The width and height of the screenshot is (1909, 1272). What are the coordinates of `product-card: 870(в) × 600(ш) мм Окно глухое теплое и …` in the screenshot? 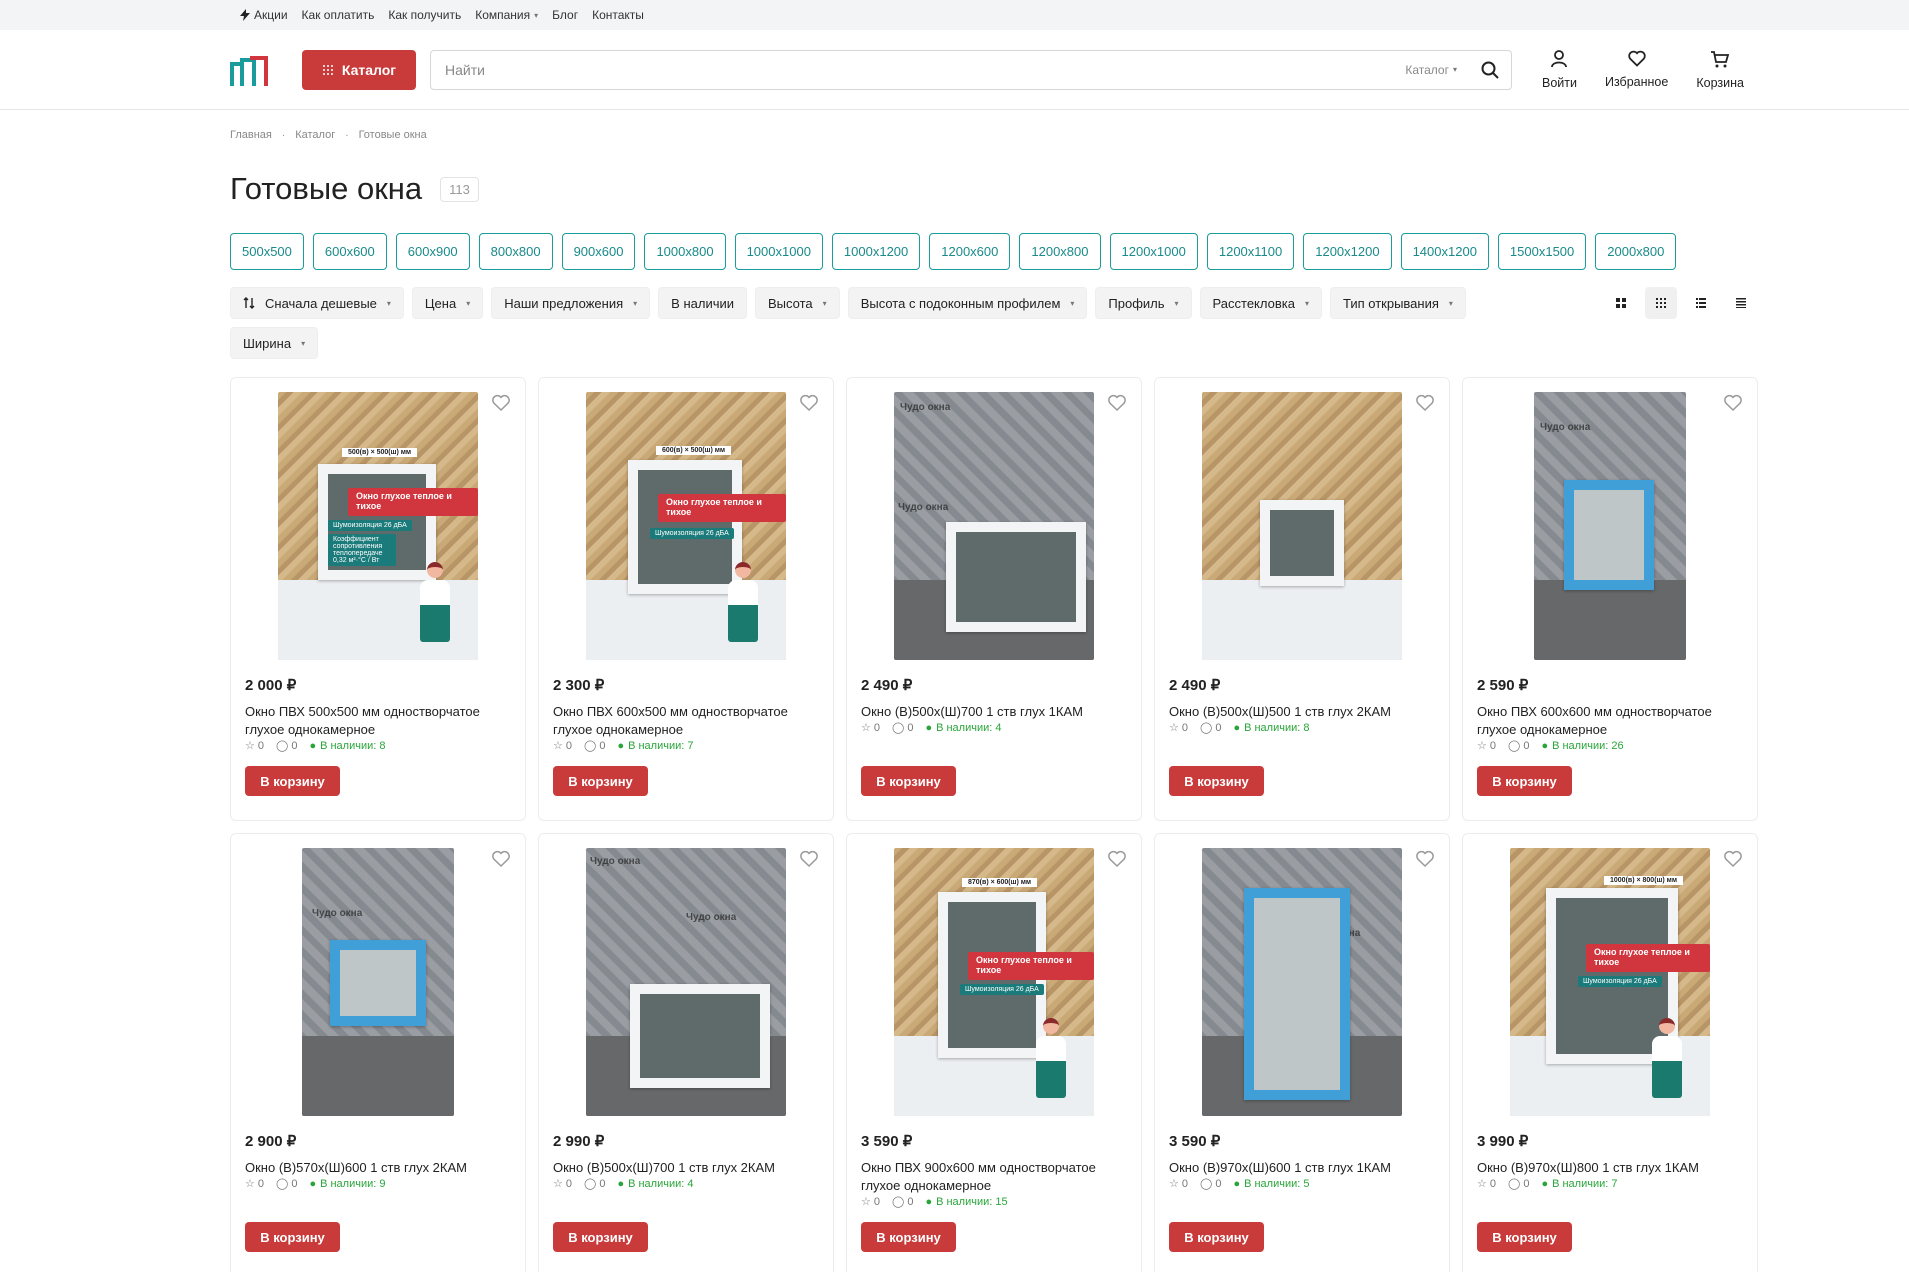 It's located at (994, 1052).